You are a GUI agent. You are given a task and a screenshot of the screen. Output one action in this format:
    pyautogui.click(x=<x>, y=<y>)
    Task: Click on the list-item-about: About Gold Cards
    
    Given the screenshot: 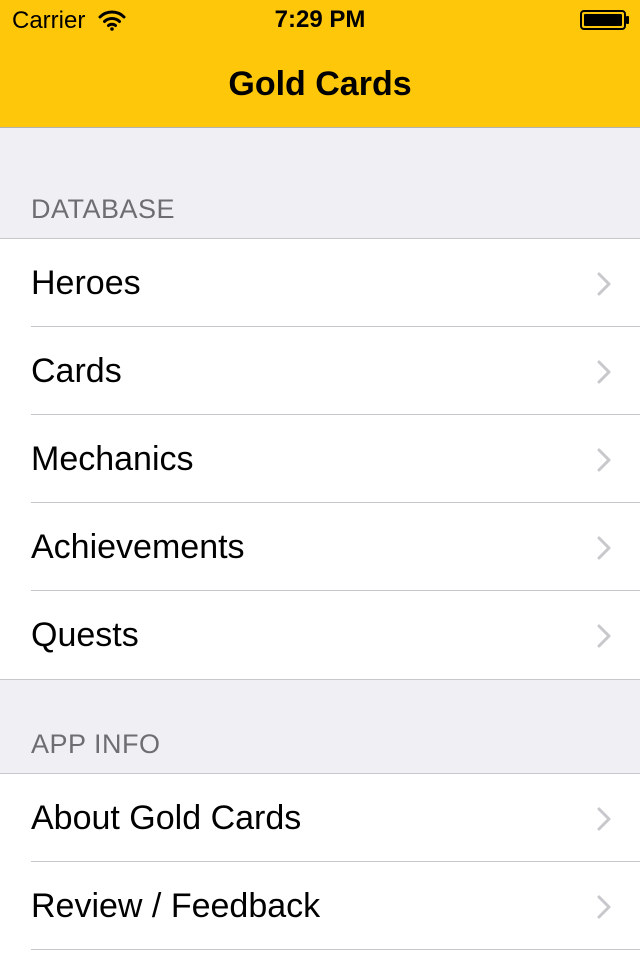 What is the action you would take?
    pyautogui.click(x=320, y=818)
    